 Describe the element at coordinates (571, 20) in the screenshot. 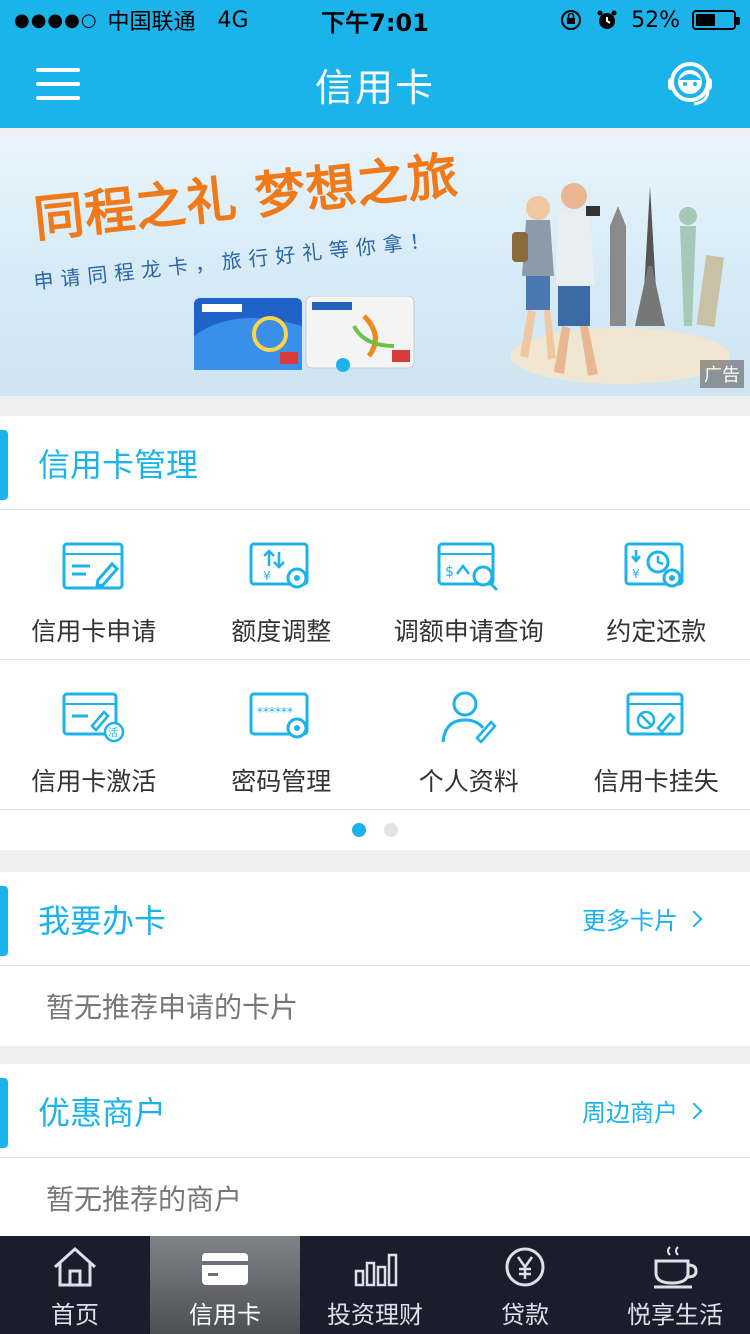

I see `rotation-lock-icon` at that location.